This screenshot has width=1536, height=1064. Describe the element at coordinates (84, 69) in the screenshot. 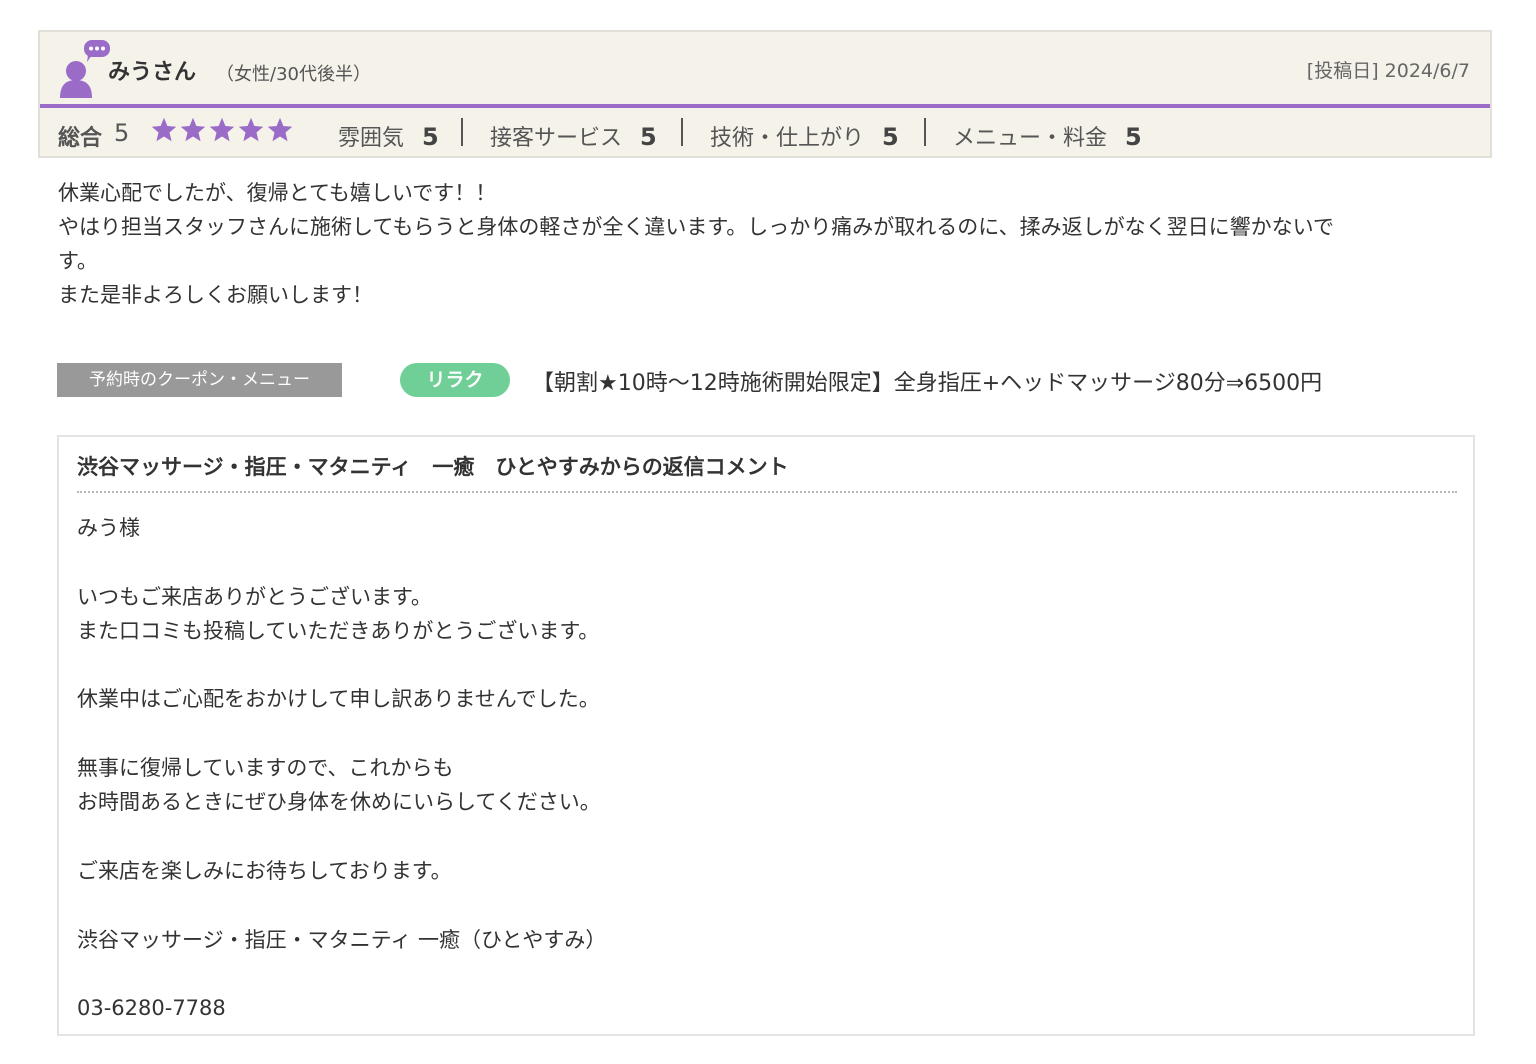

I see `user-comment-icon` at that location.